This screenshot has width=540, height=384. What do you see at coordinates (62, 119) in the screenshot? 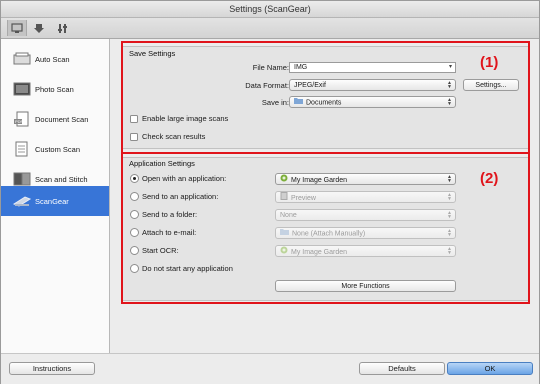
I see `sidebar-item-label: Document Scan` at bounding box center [62, 119].